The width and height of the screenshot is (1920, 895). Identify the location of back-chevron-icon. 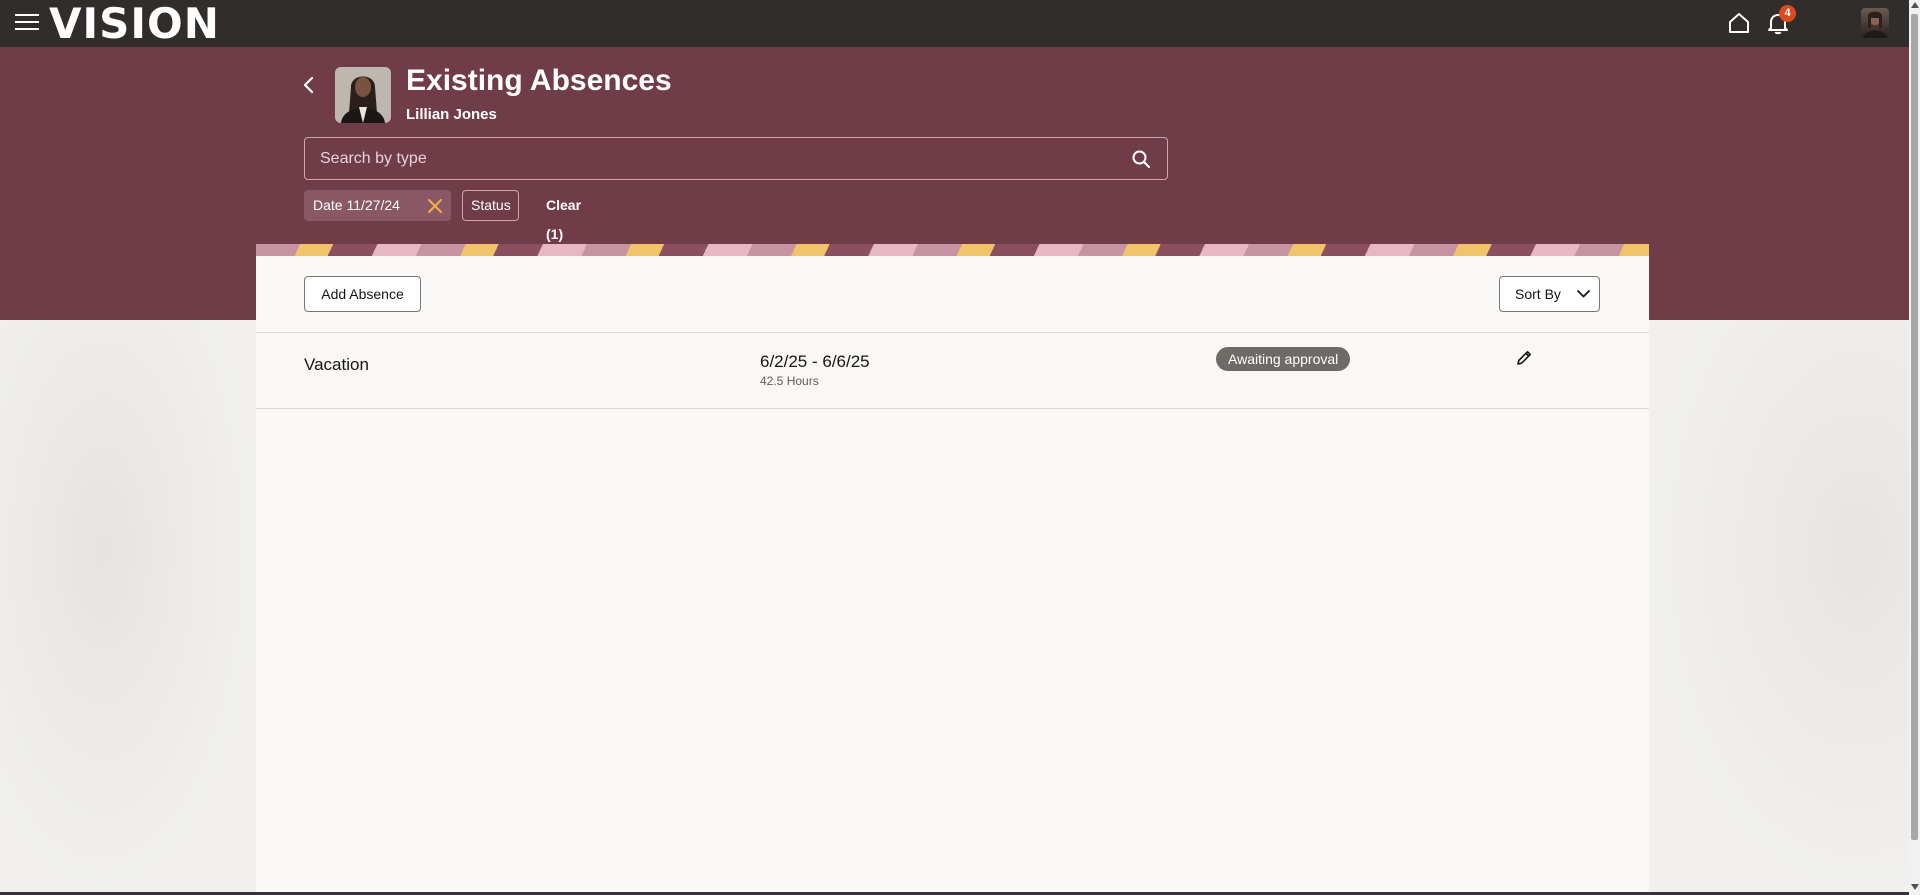
(309, 85).